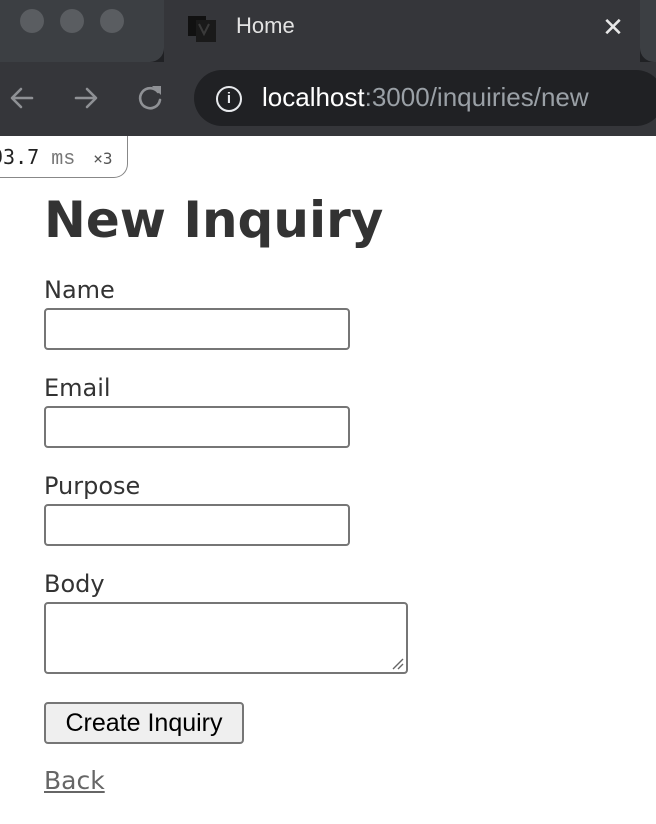 Image resolution: width=656 pixels, height=824 pixels. I want to click on url-host: localhost, so click(313, 97).